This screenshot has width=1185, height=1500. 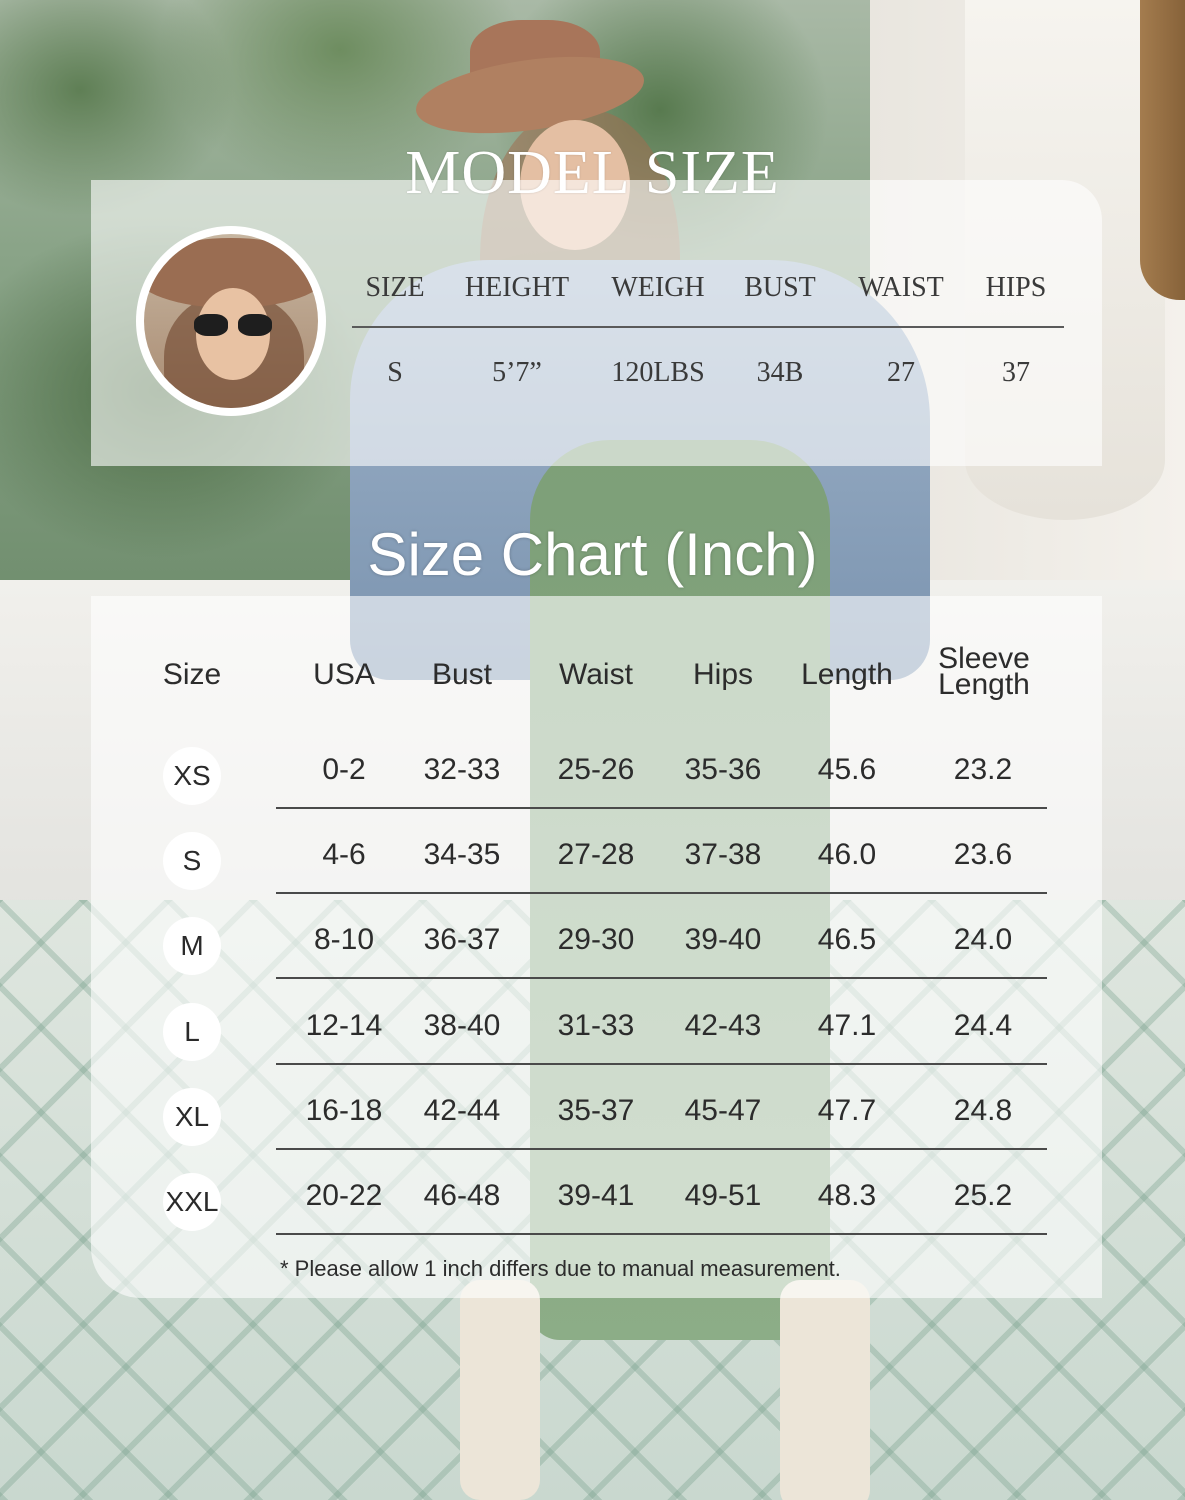 What do you see at coordinates (344, 769) in the screenshot?
I see `table-cell: 0-2` at bounding box center [344, 769].